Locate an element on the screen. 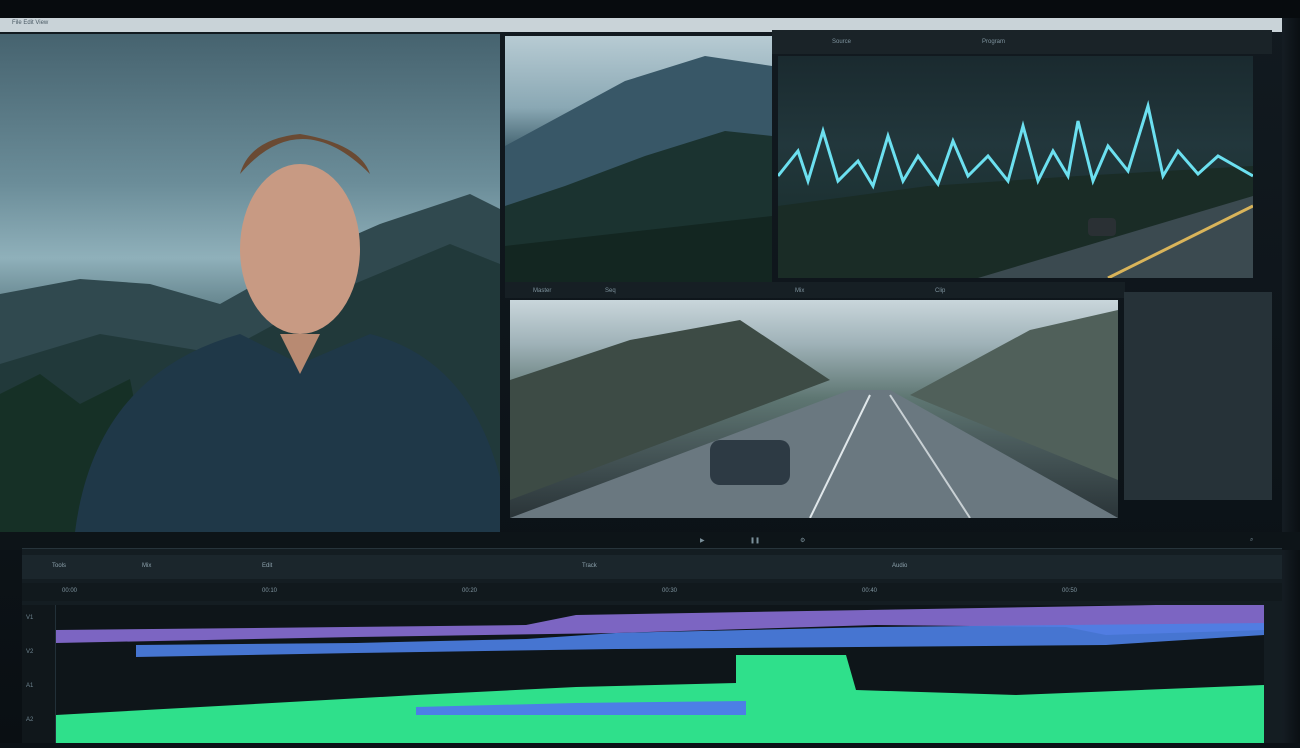 The width and height of the screenshot is (1300, 748). play-icon: ▶ is located at coordinates (702, 540).